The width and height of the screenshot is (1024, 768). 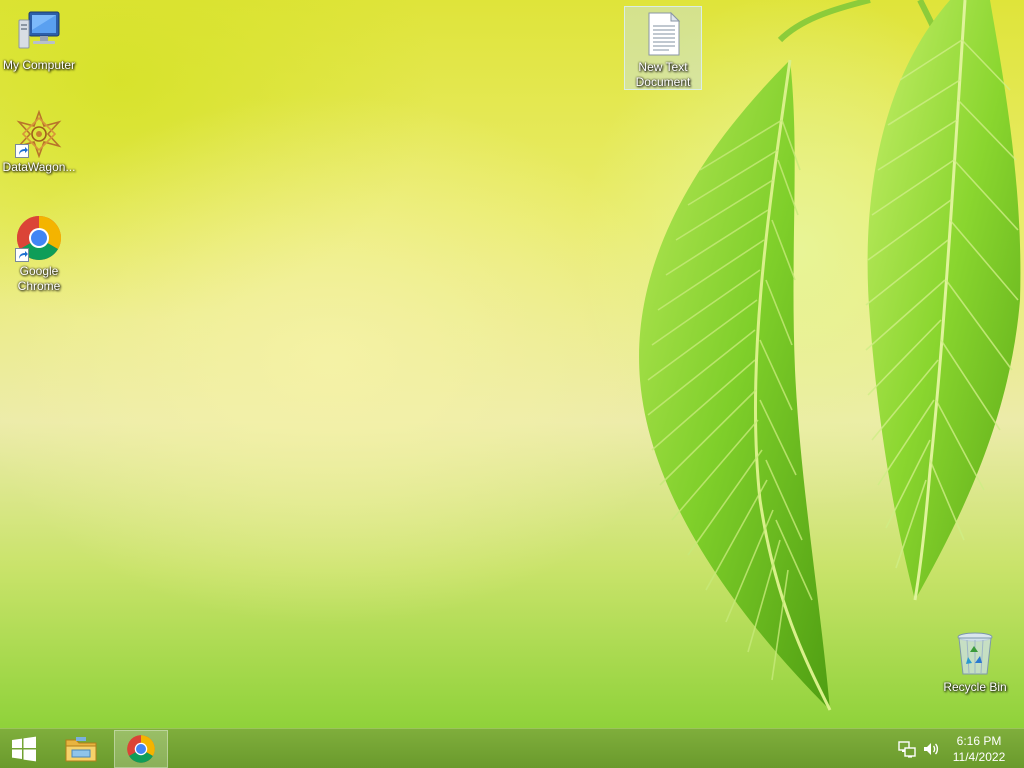 What do you see at coordinates (975, 654) in the screenshot?
I see `recycle-bin-icon` at bounding box center [975, 654].